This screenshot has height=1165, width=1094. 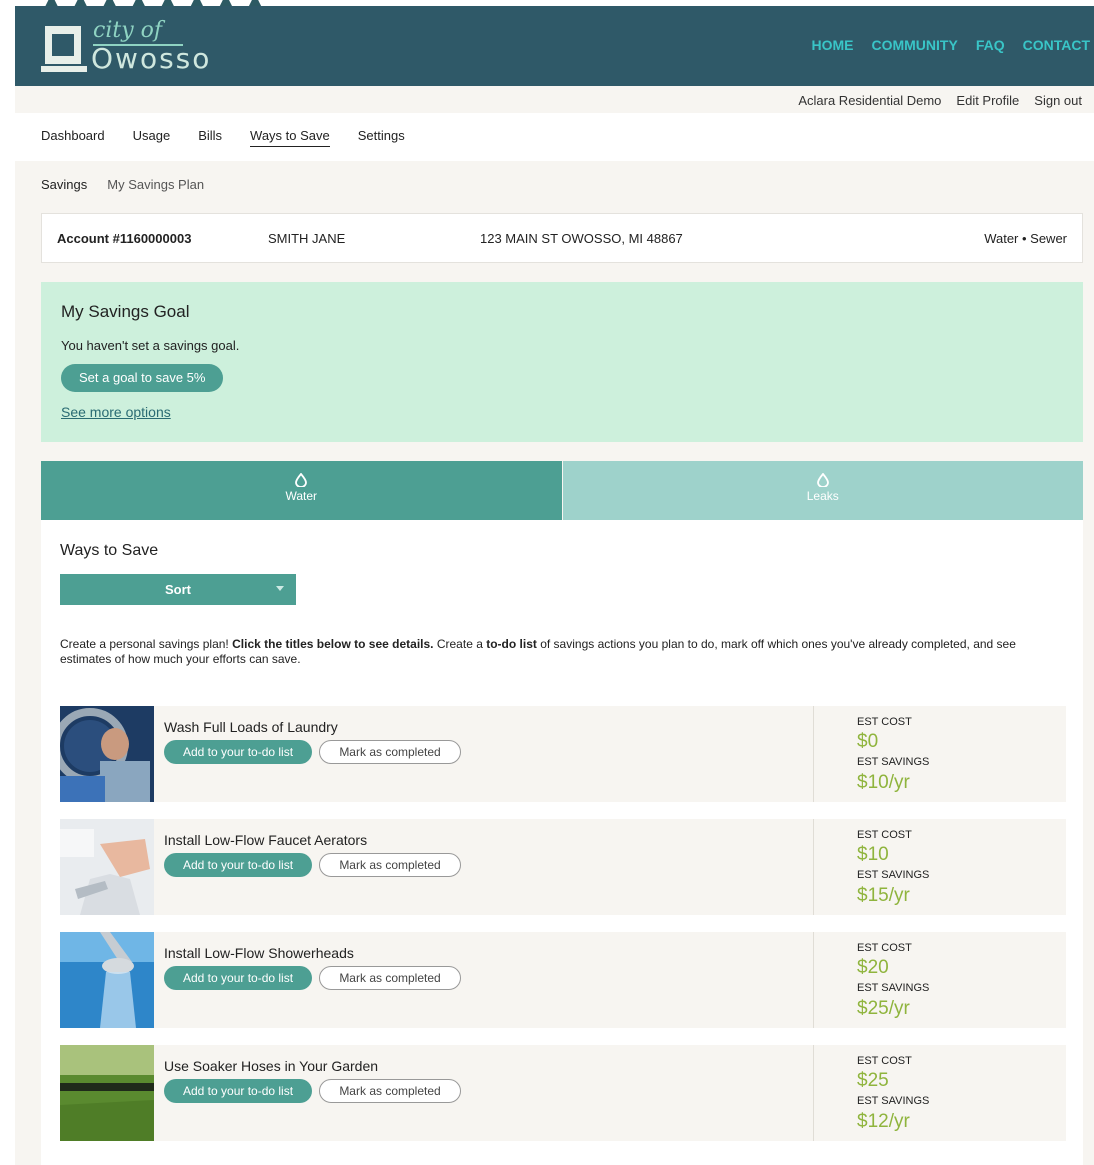 I want to click on sub-nav-savings: Savings, so click(x=64, y=184).